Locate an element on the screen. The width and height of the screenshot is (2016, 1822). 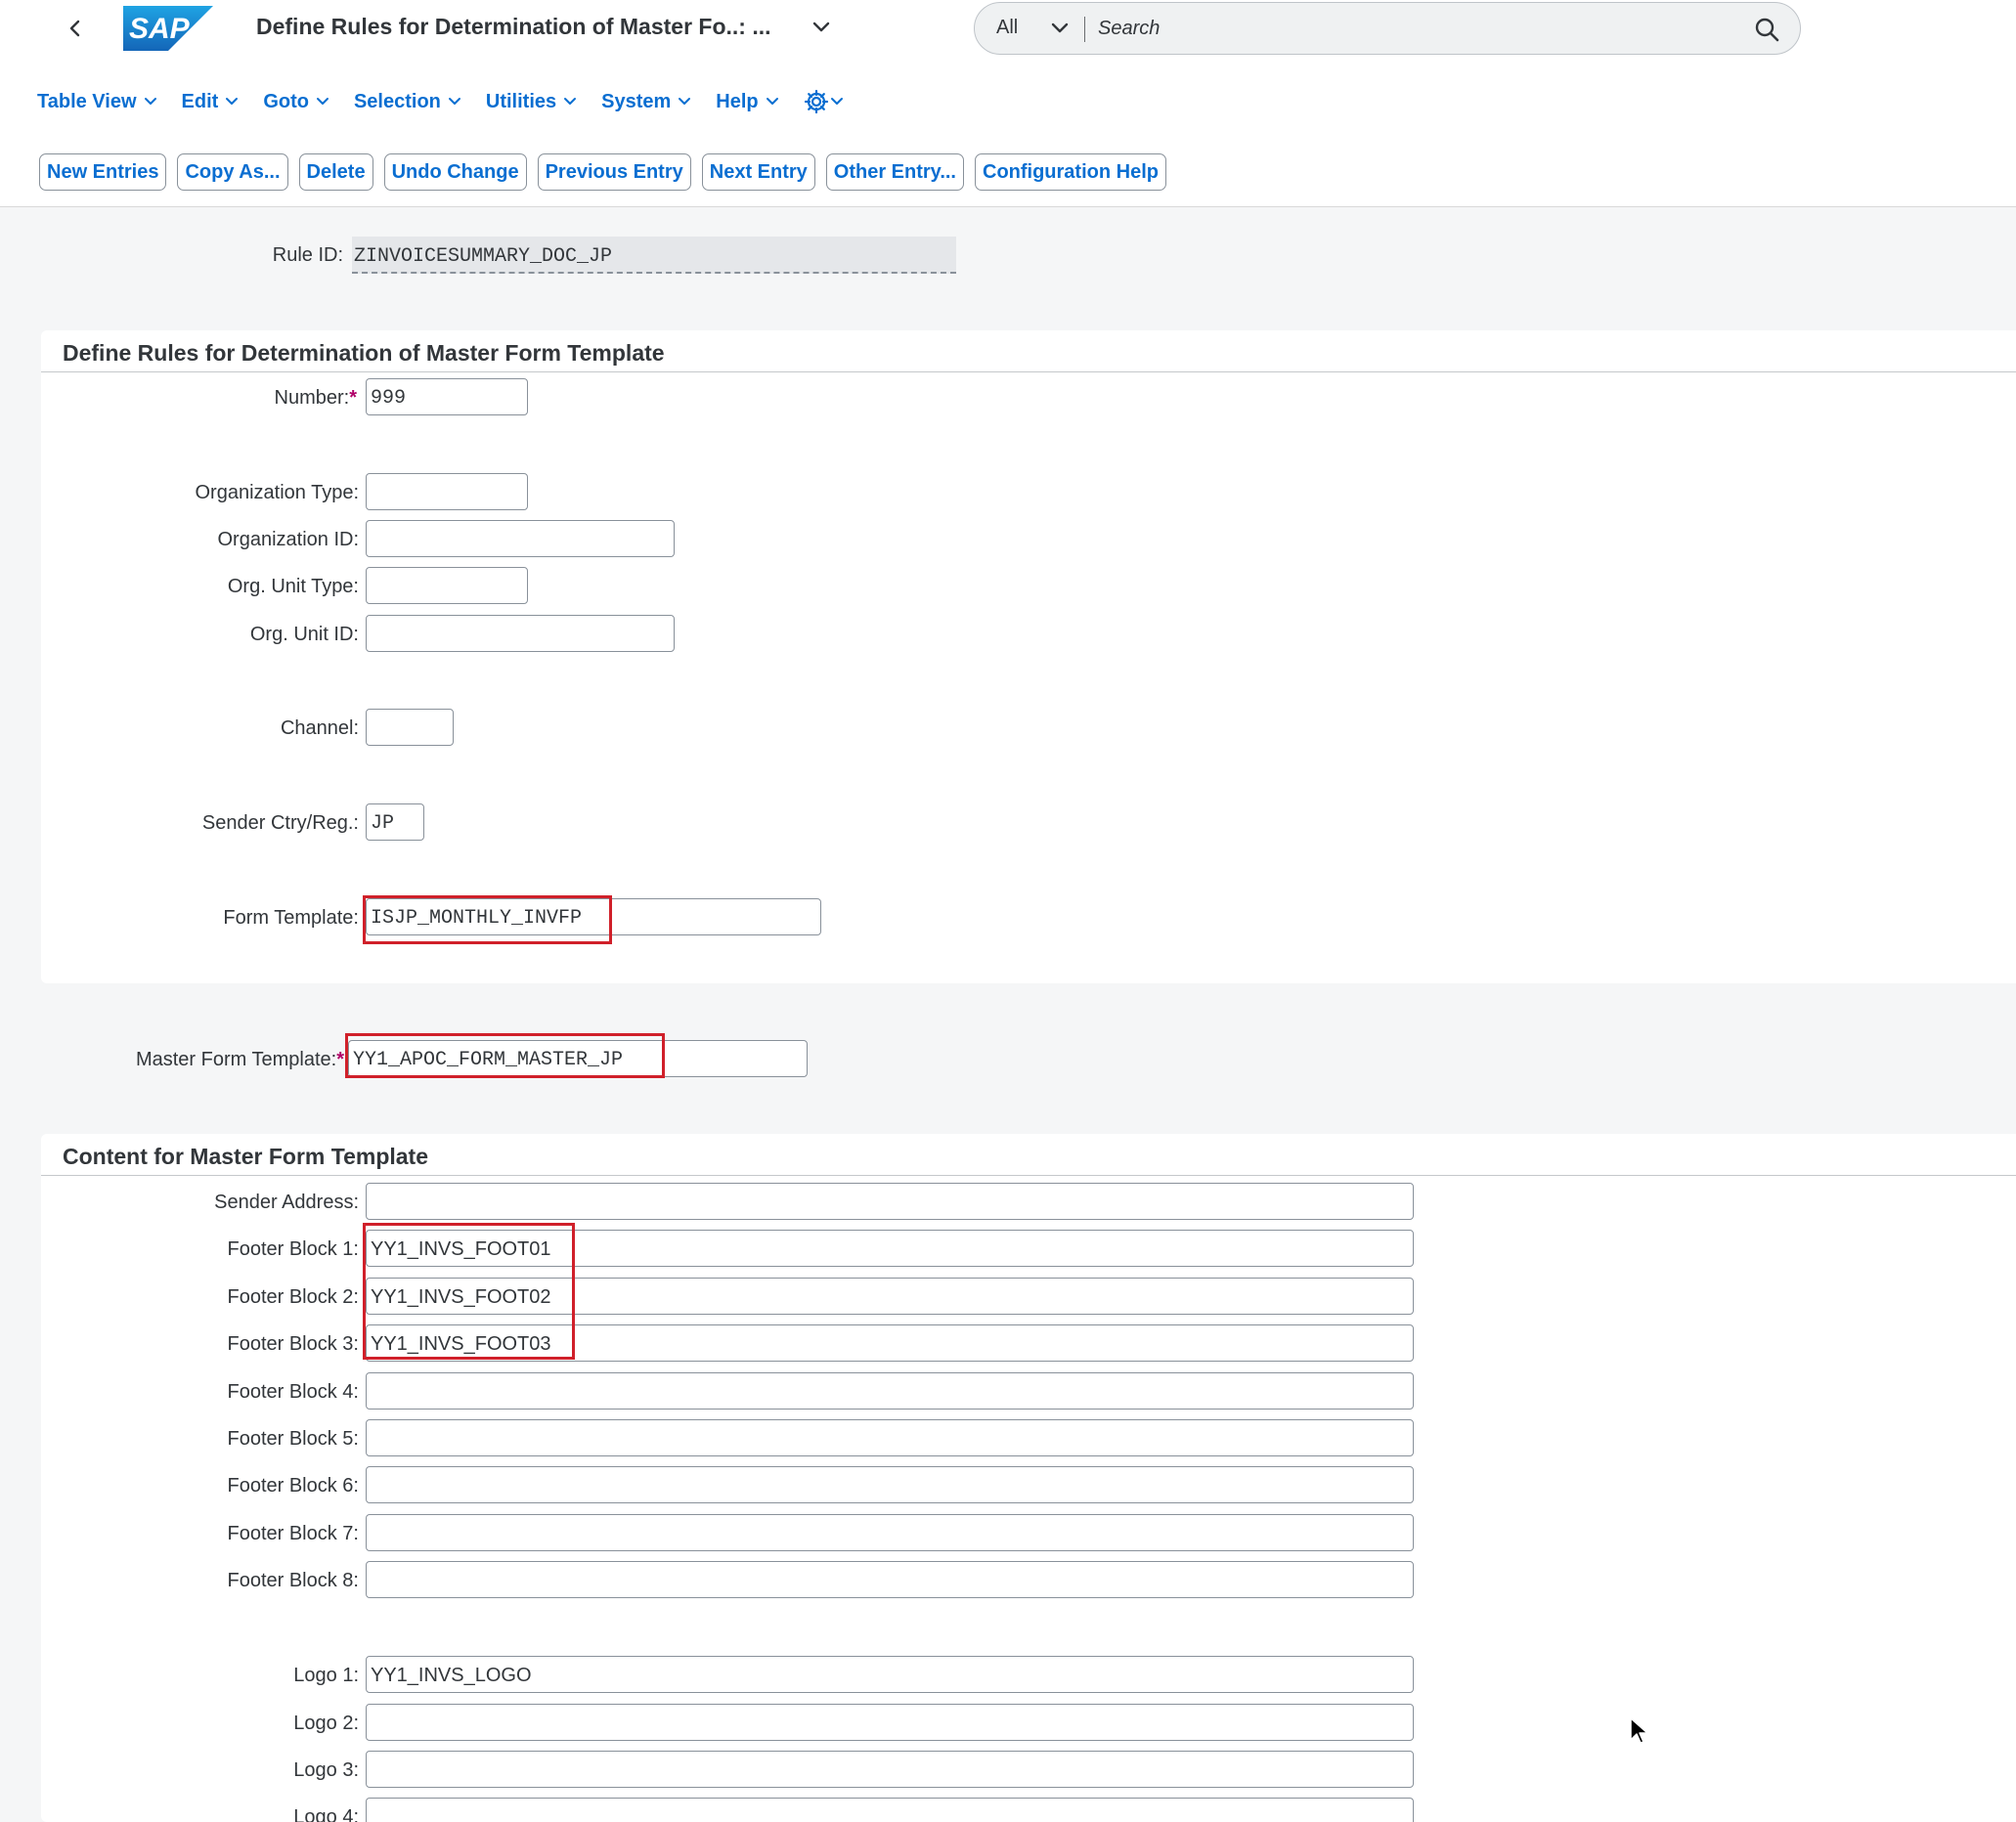
back-arrow-icon is located at coordinates (74, 28).